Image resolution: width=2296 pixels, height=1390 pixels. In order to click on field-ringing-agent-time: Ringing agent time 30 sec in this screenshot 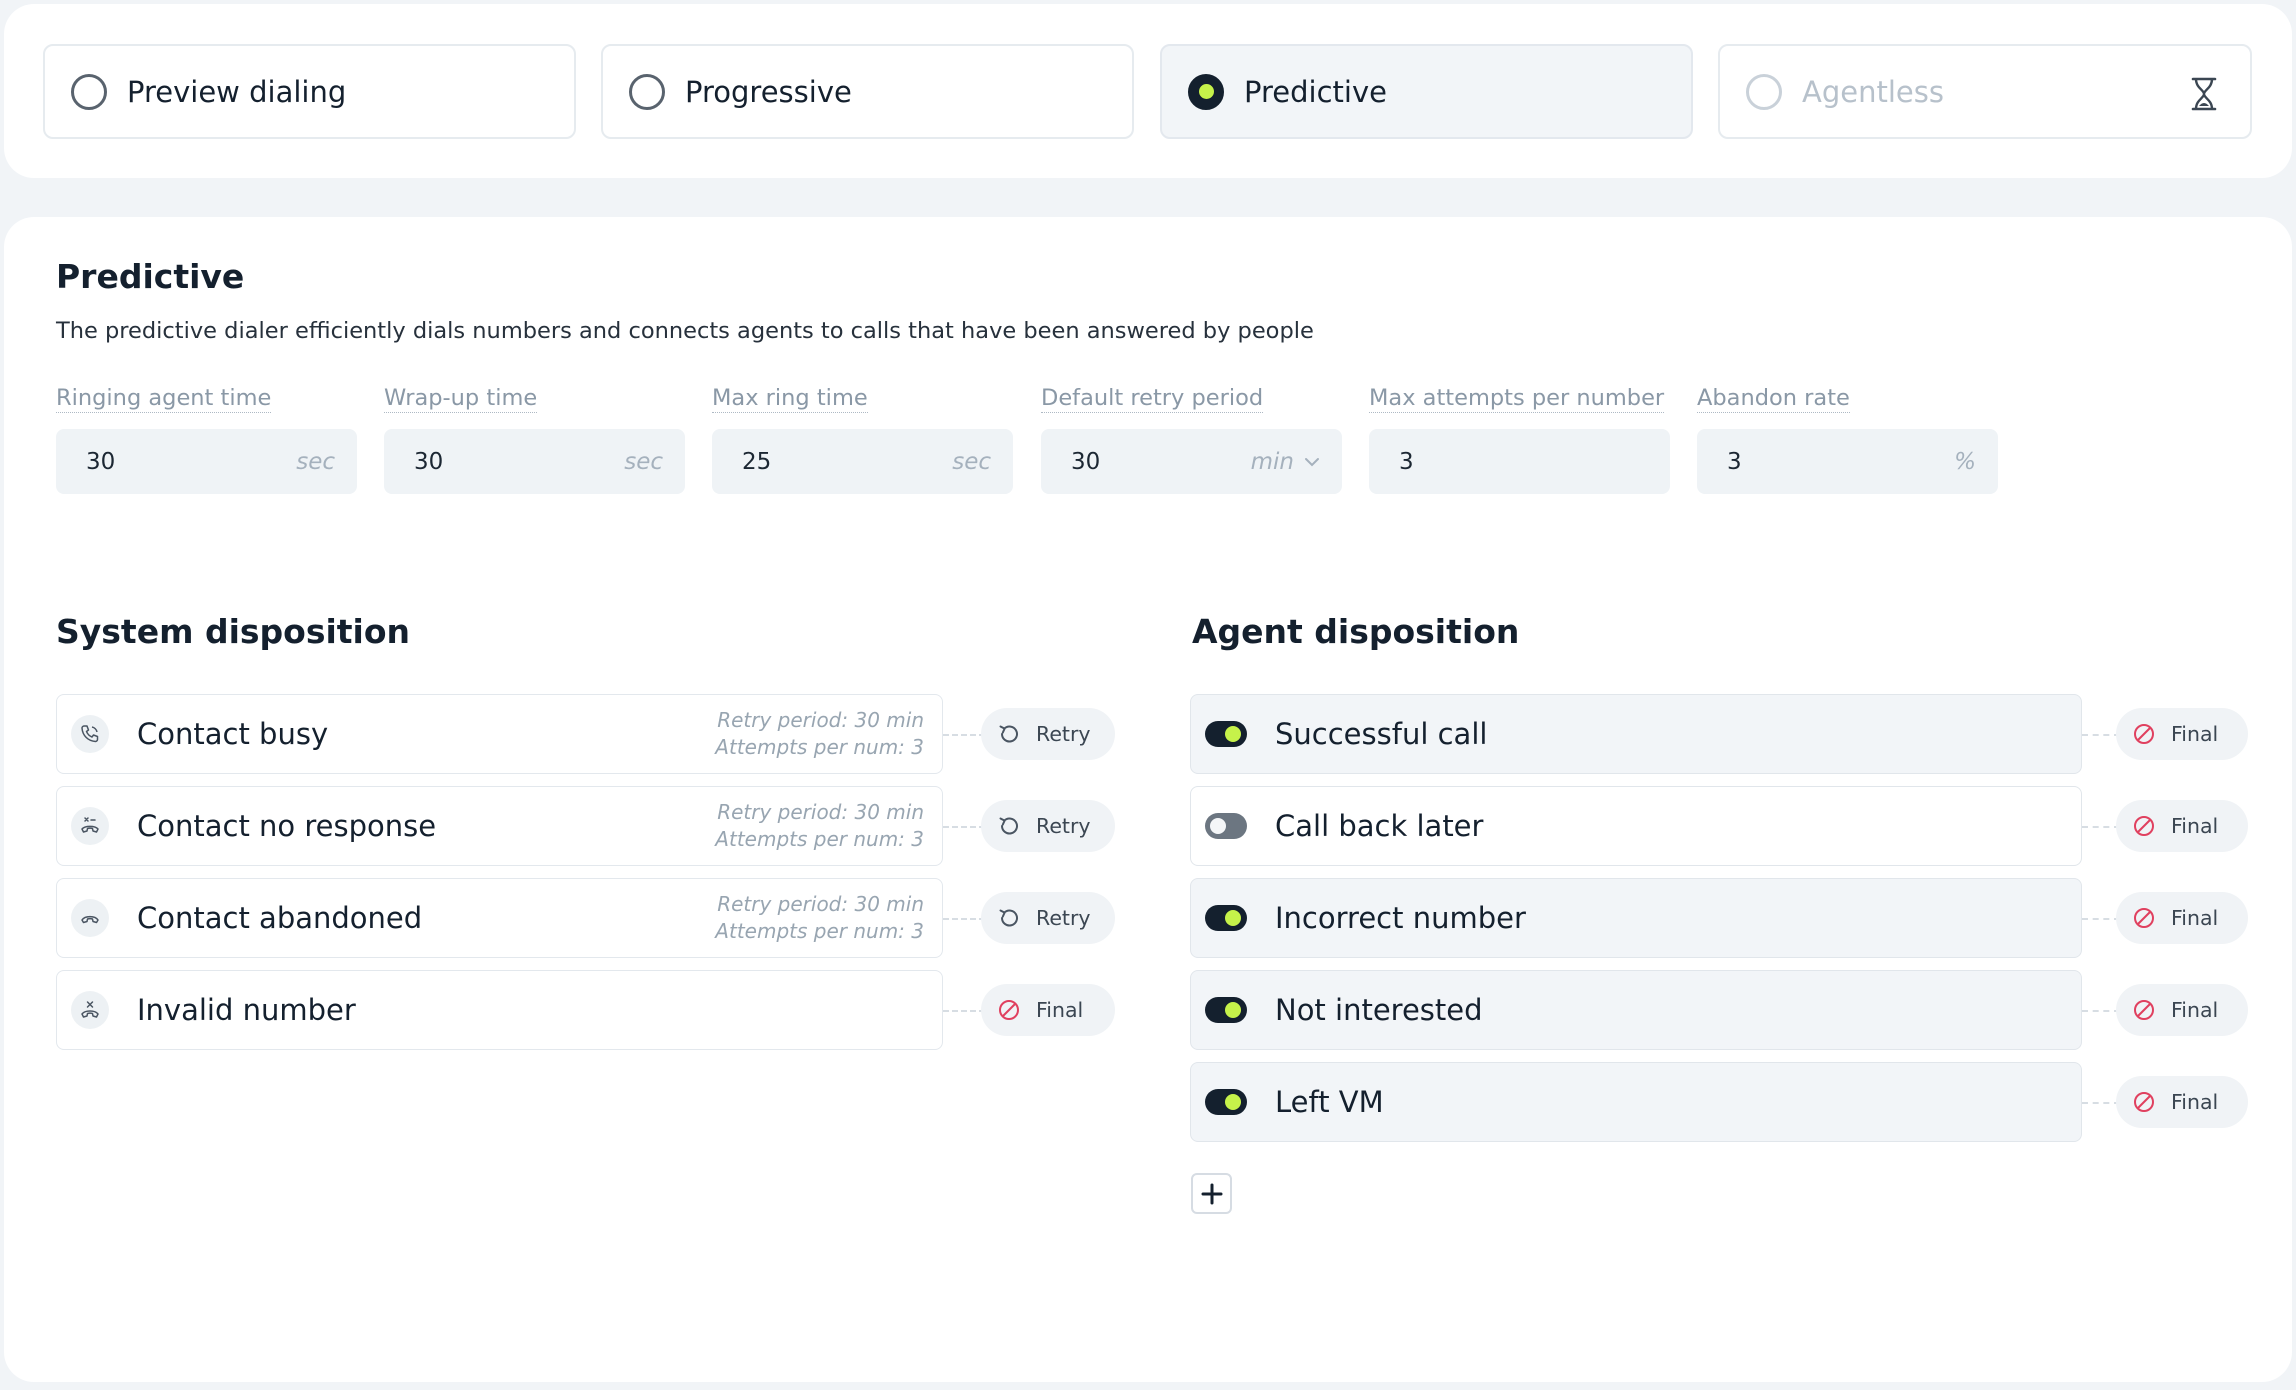, I will do `click(206, 439)`.